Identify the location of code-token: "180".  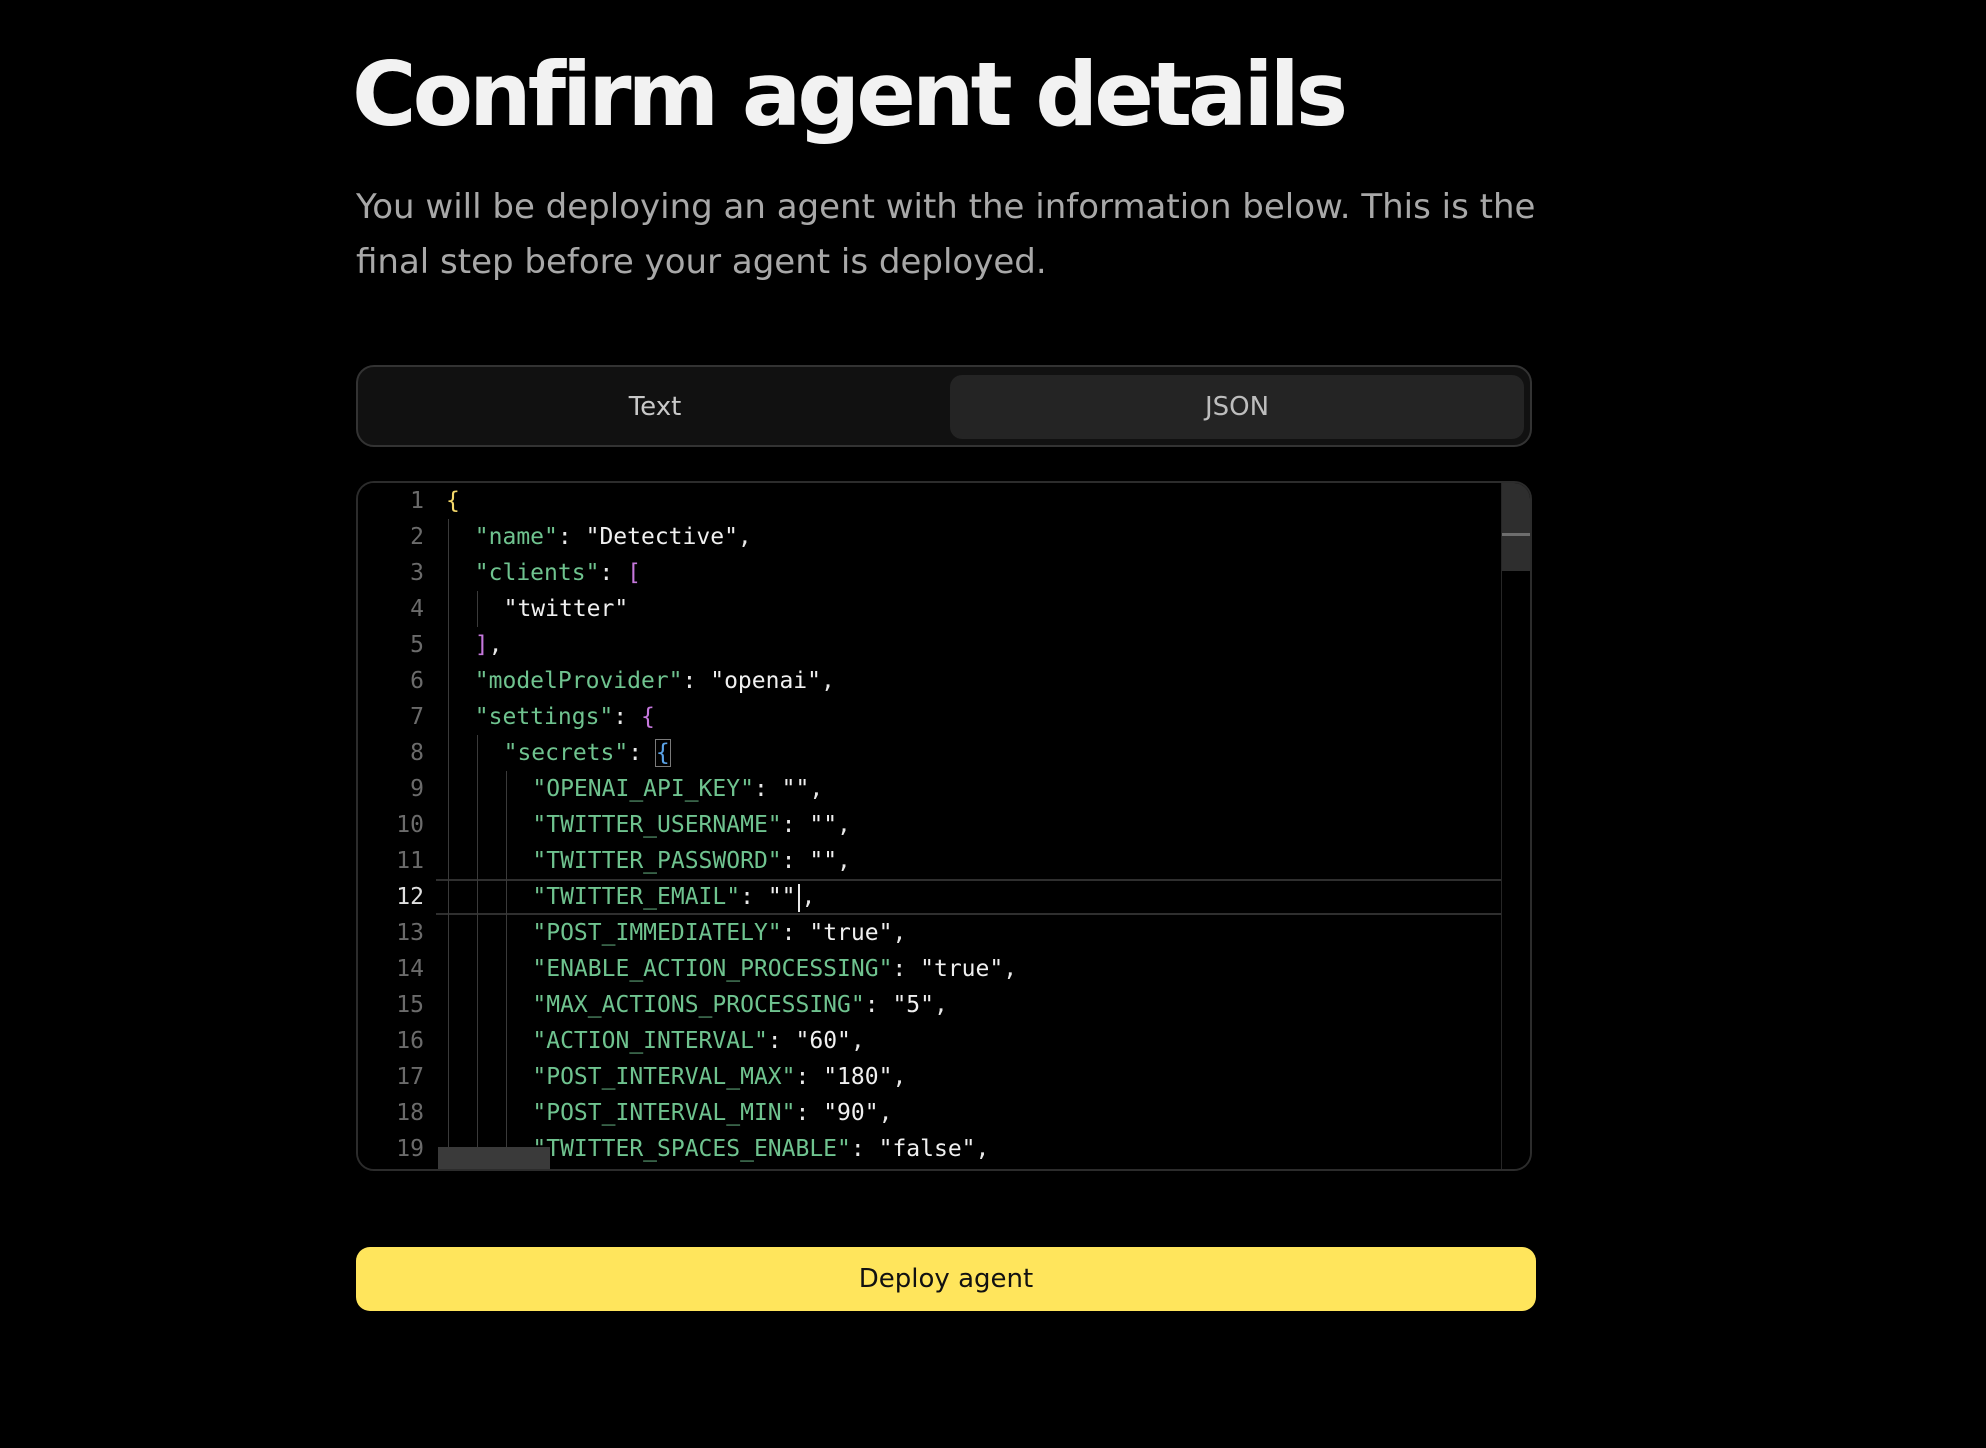
(858, 1077).